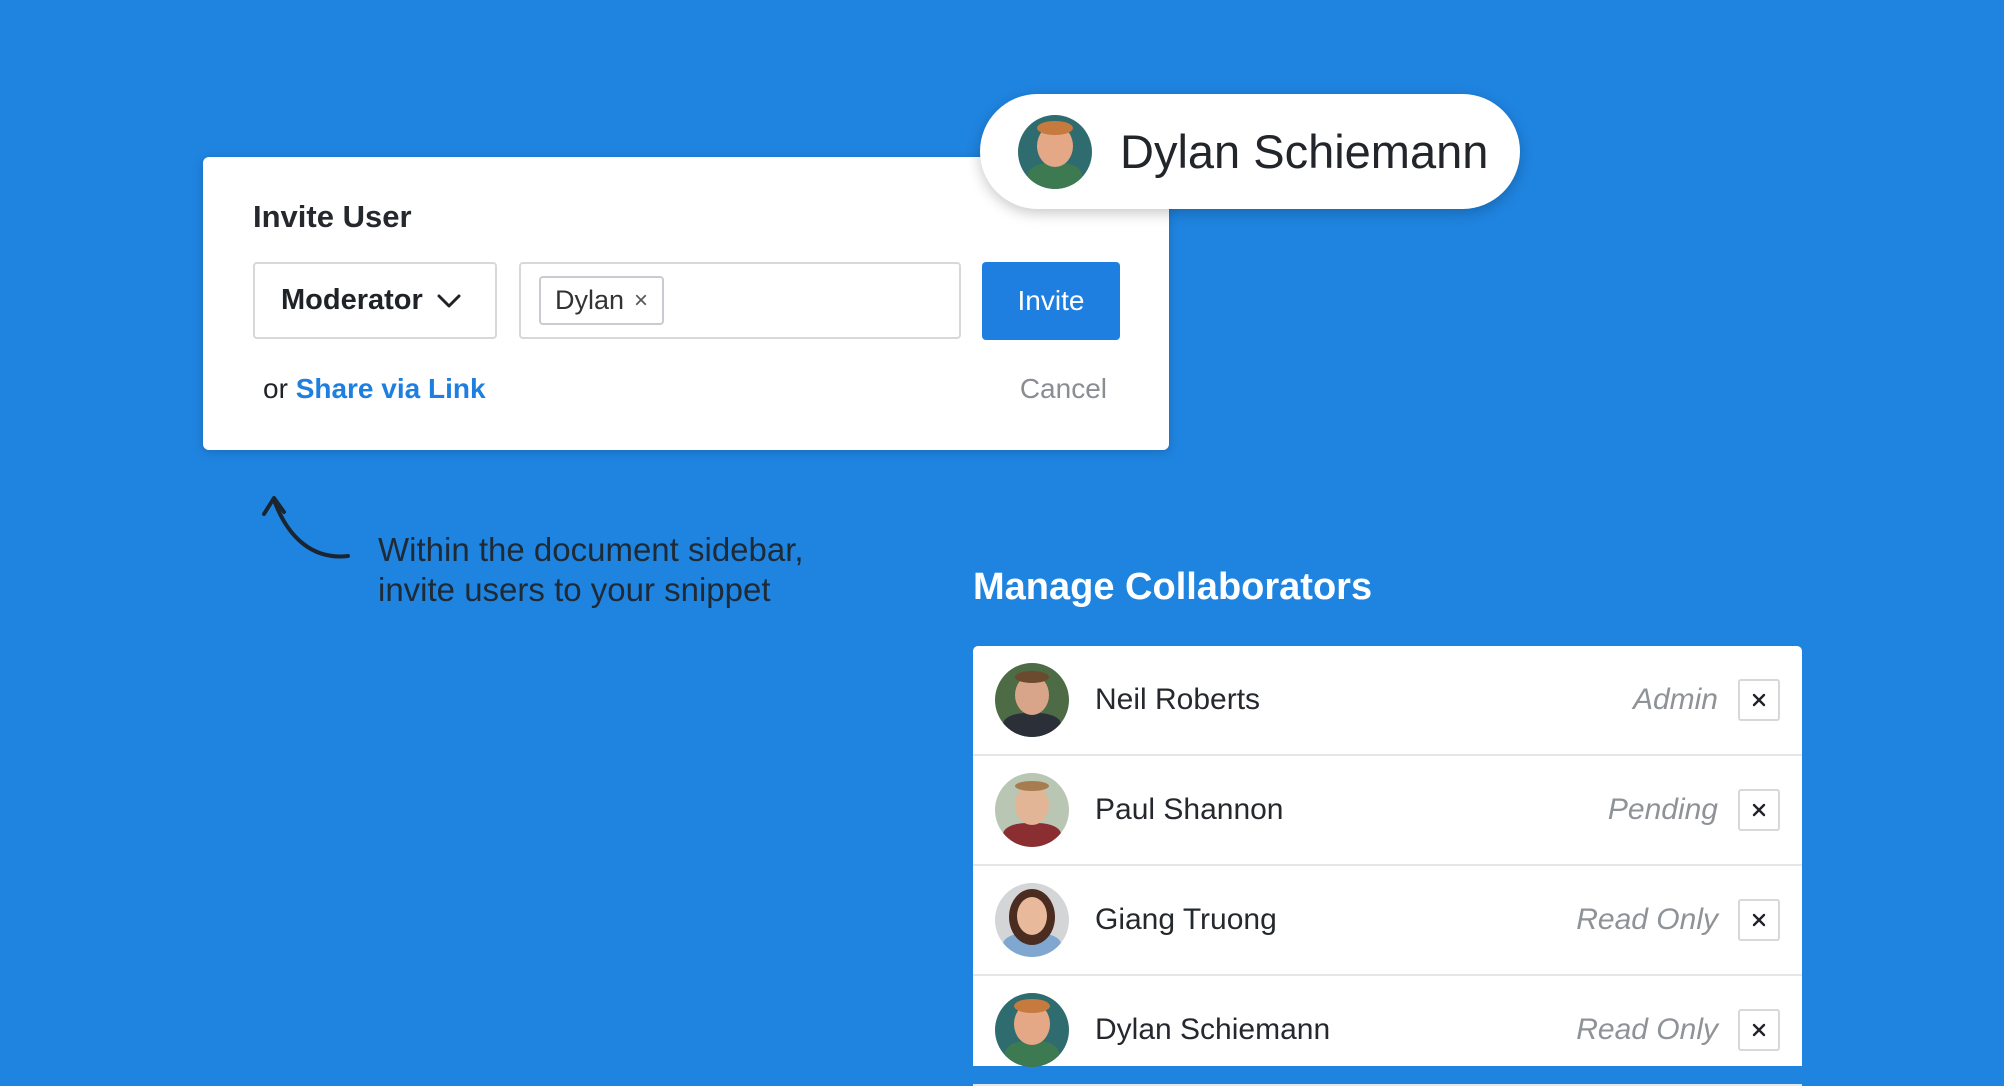  What do you see at coordinates (1387, 701) in the screenshot?
I see `collaborator-row: Neil Roberts Admin` at bounding box center [1387, 701].